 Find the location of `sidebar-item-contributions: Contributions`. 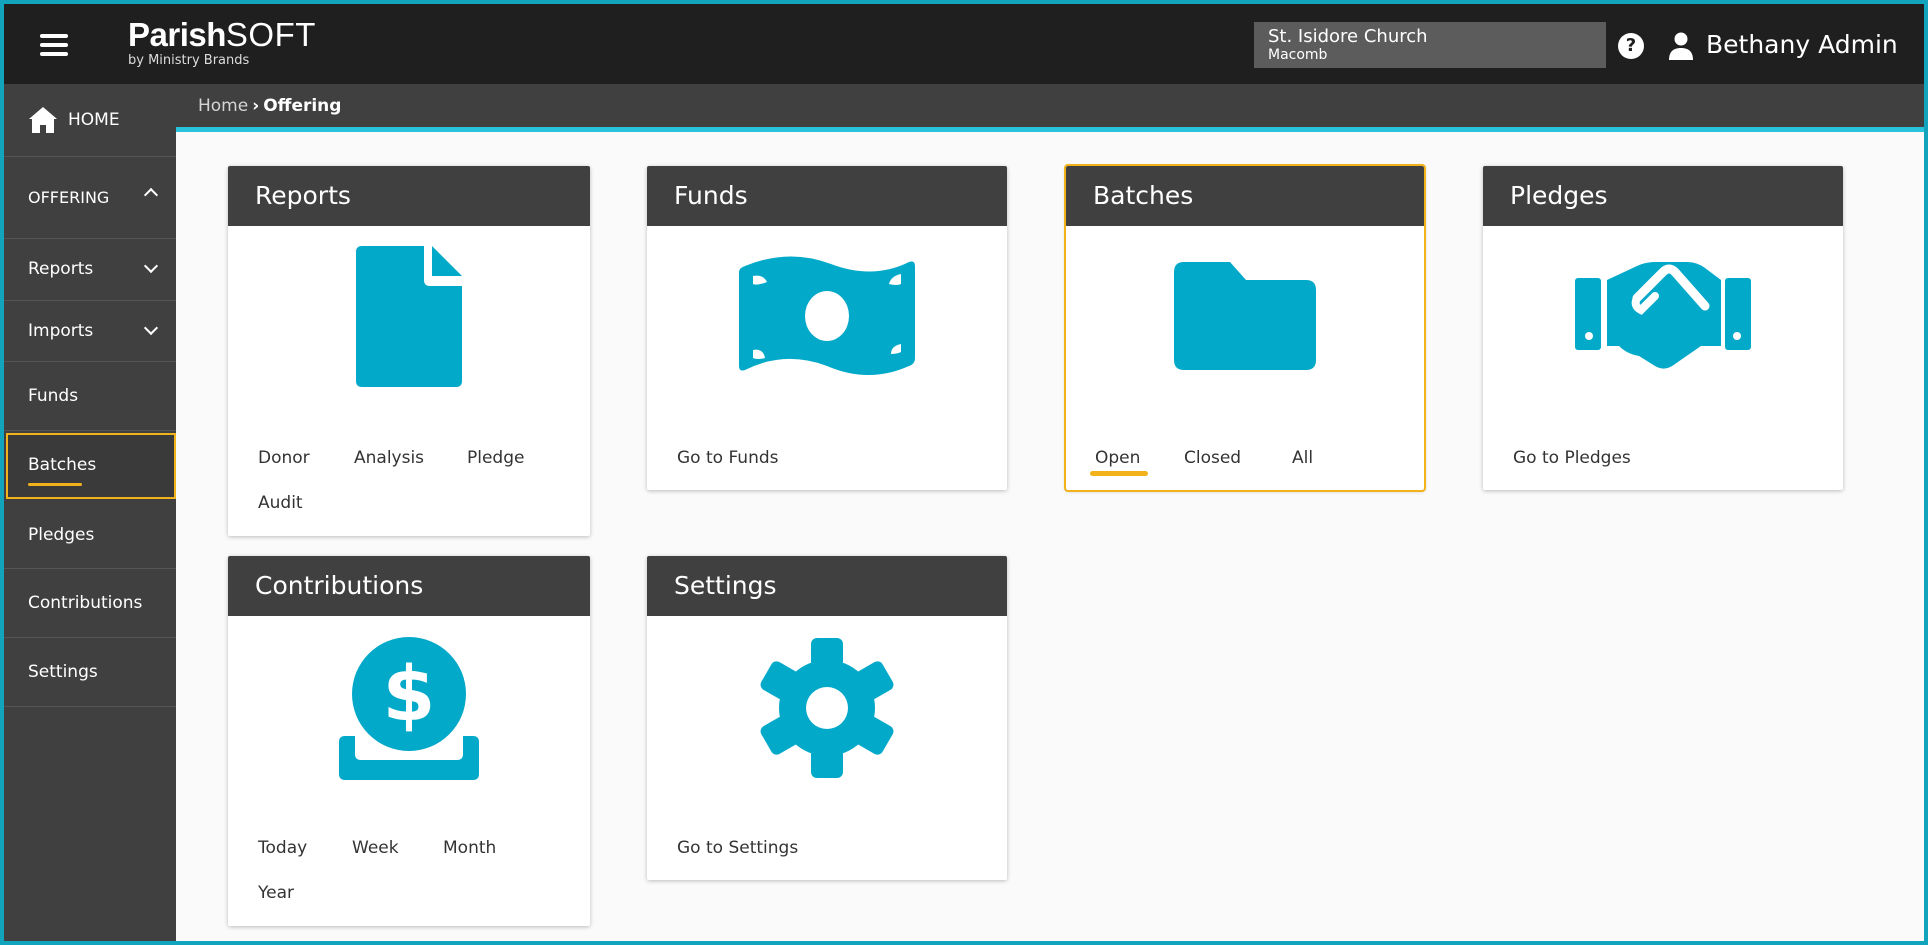

sidebar-item-contributions: Contributions is located at coordinates (90, 603).